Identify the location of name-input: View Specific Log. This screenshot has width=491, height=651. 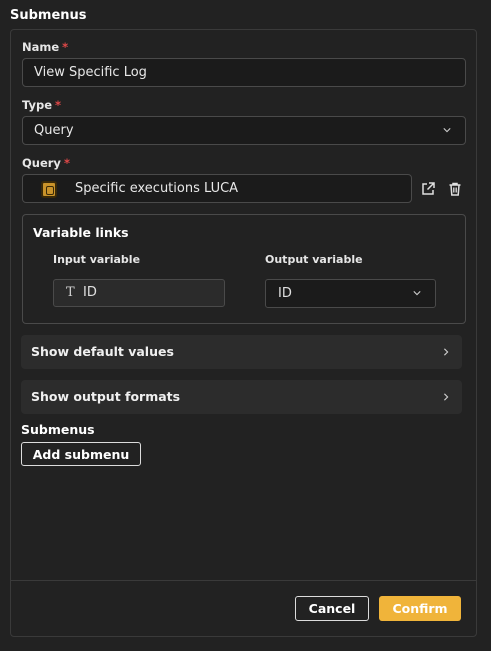
(244, 72).